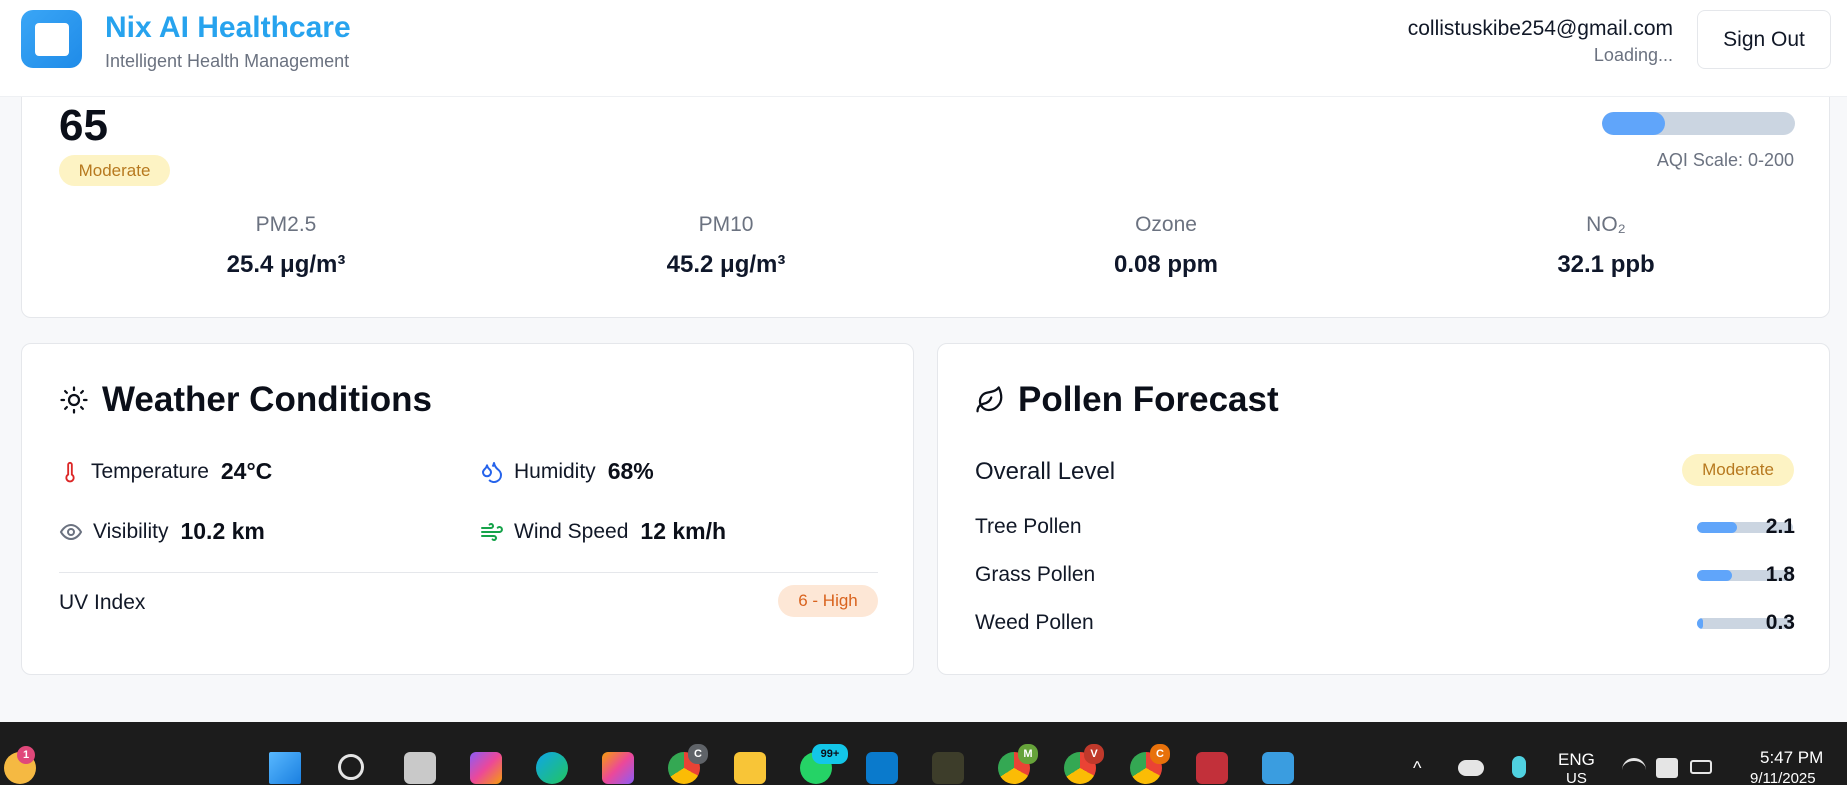 This screenshot has width=1847, height=785. What do you see at coordinates (228, 27) in the screenshot?
I see `app-name: Nix AI Healthcare` at bounding box center [228, 27].